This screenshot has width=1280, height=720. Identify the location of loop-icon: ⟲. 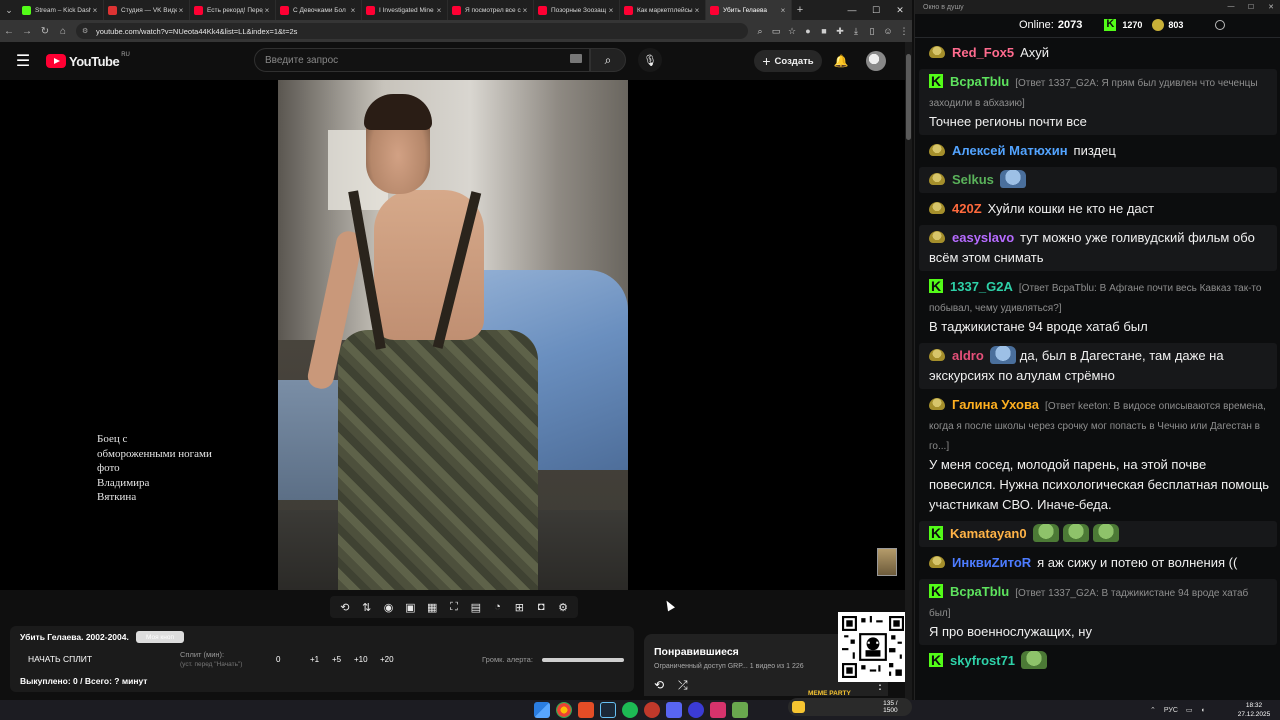
(345, 607).